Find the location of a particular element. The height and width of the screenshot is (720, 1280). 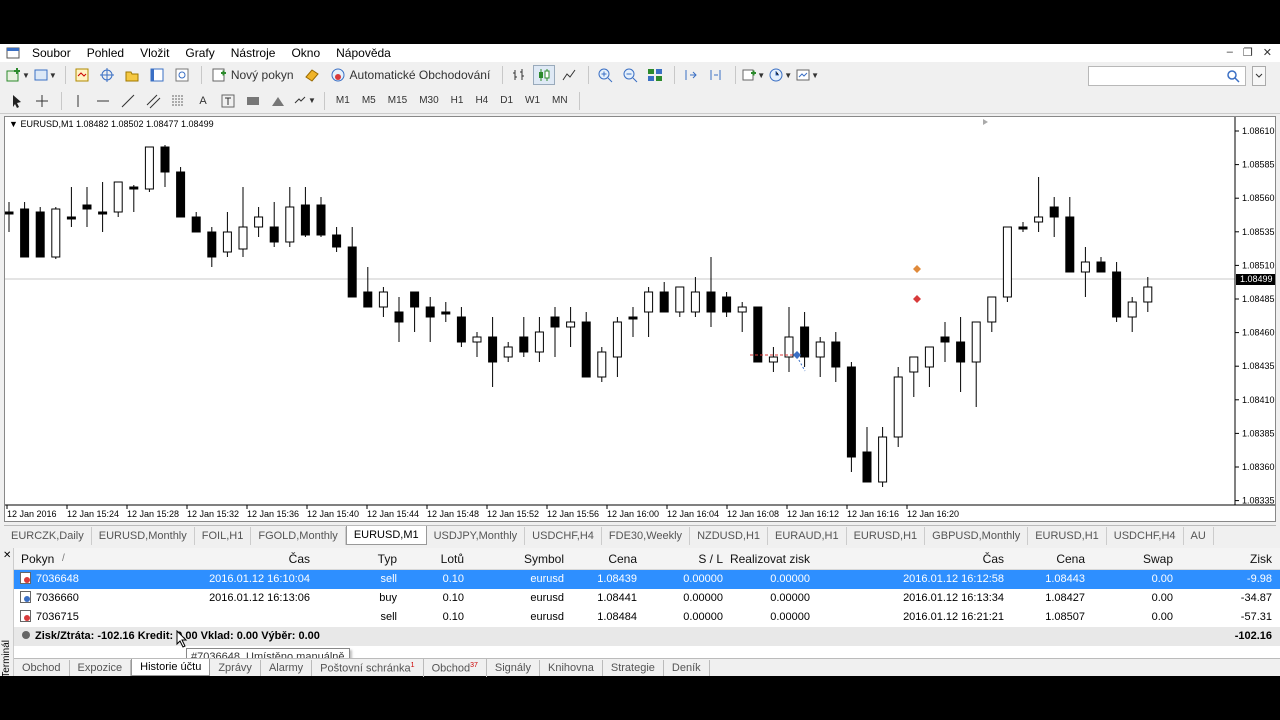

search-input is located at coordinates (1167, 76).